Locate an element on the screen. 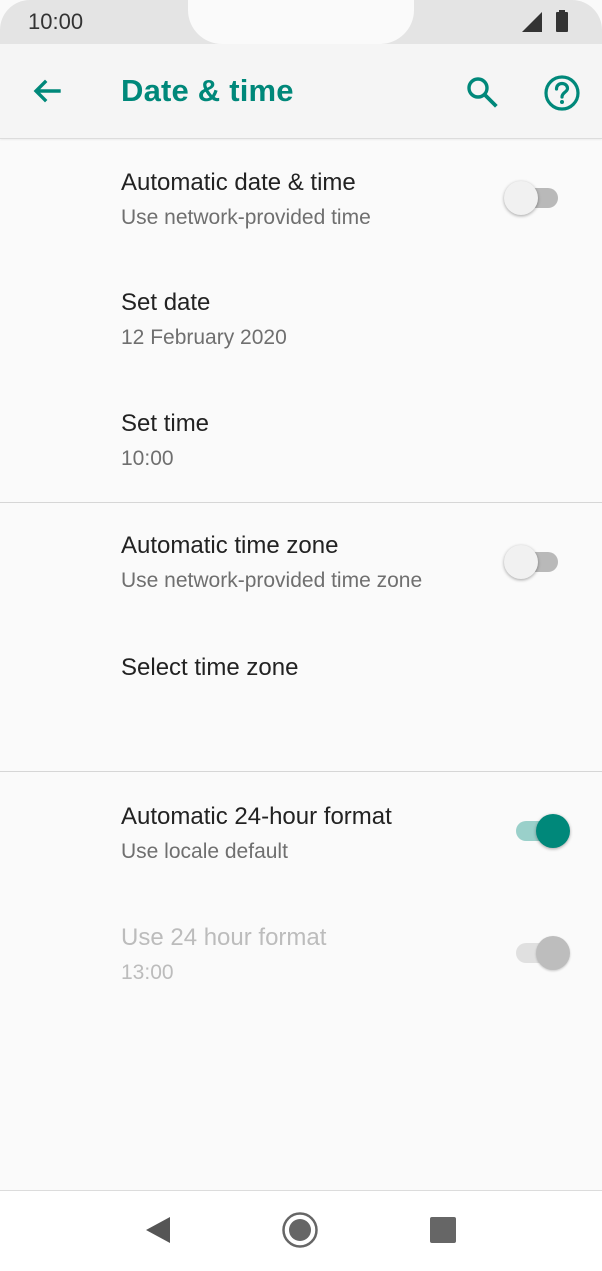  nav-recents-square-icon is located at coordinates (443, 1230).